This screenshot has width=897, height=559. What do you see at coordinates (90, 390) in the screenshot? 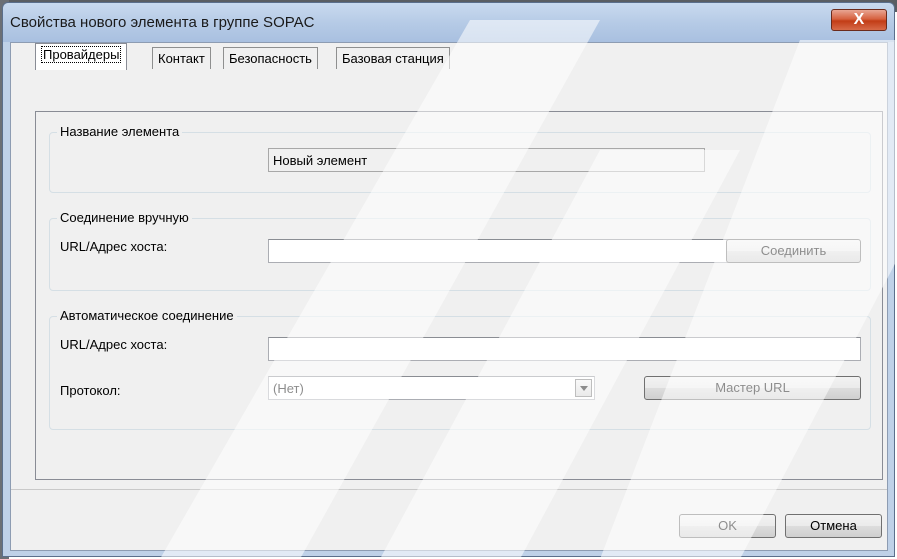
I see `protocol-label: Протокол:` at bounding box center [90, 390].